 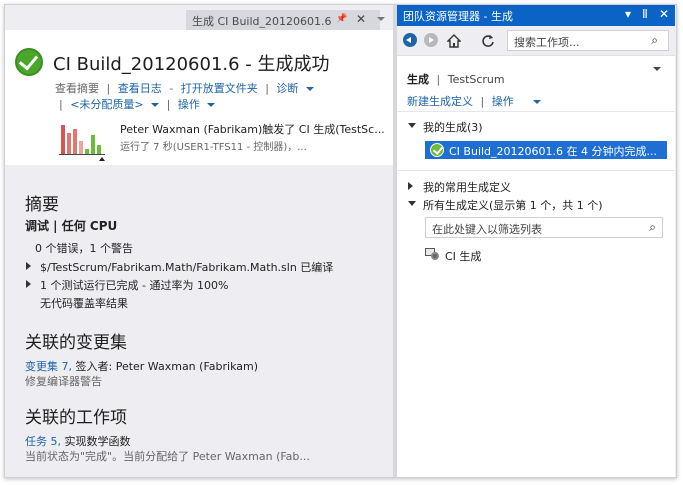 I want to click on filter-placeholder: 在此处键入以筛选列表, so click(x=487, y=229).